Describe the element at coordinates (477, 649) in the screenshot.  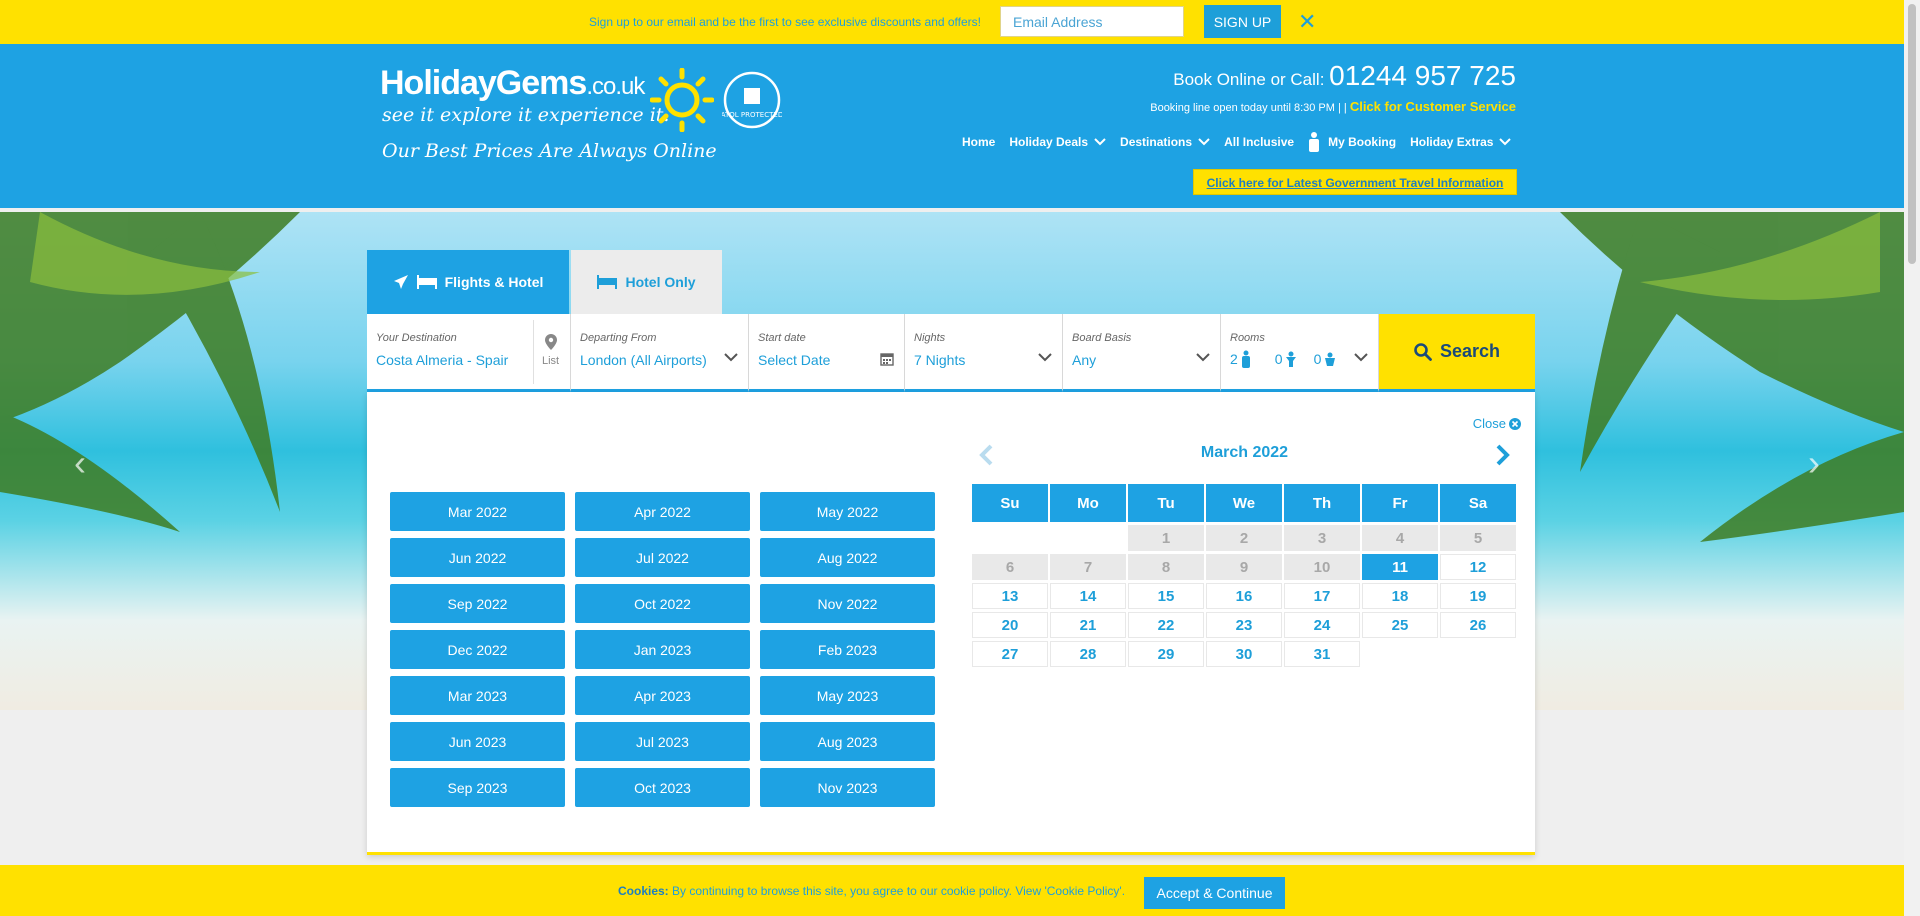
I see `month-button: Dec 2022` at that location.